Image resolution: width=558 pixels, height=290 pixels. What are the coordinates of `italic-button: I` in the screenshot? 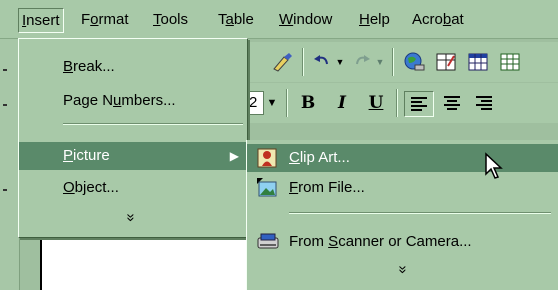 It's located at (342, 103).